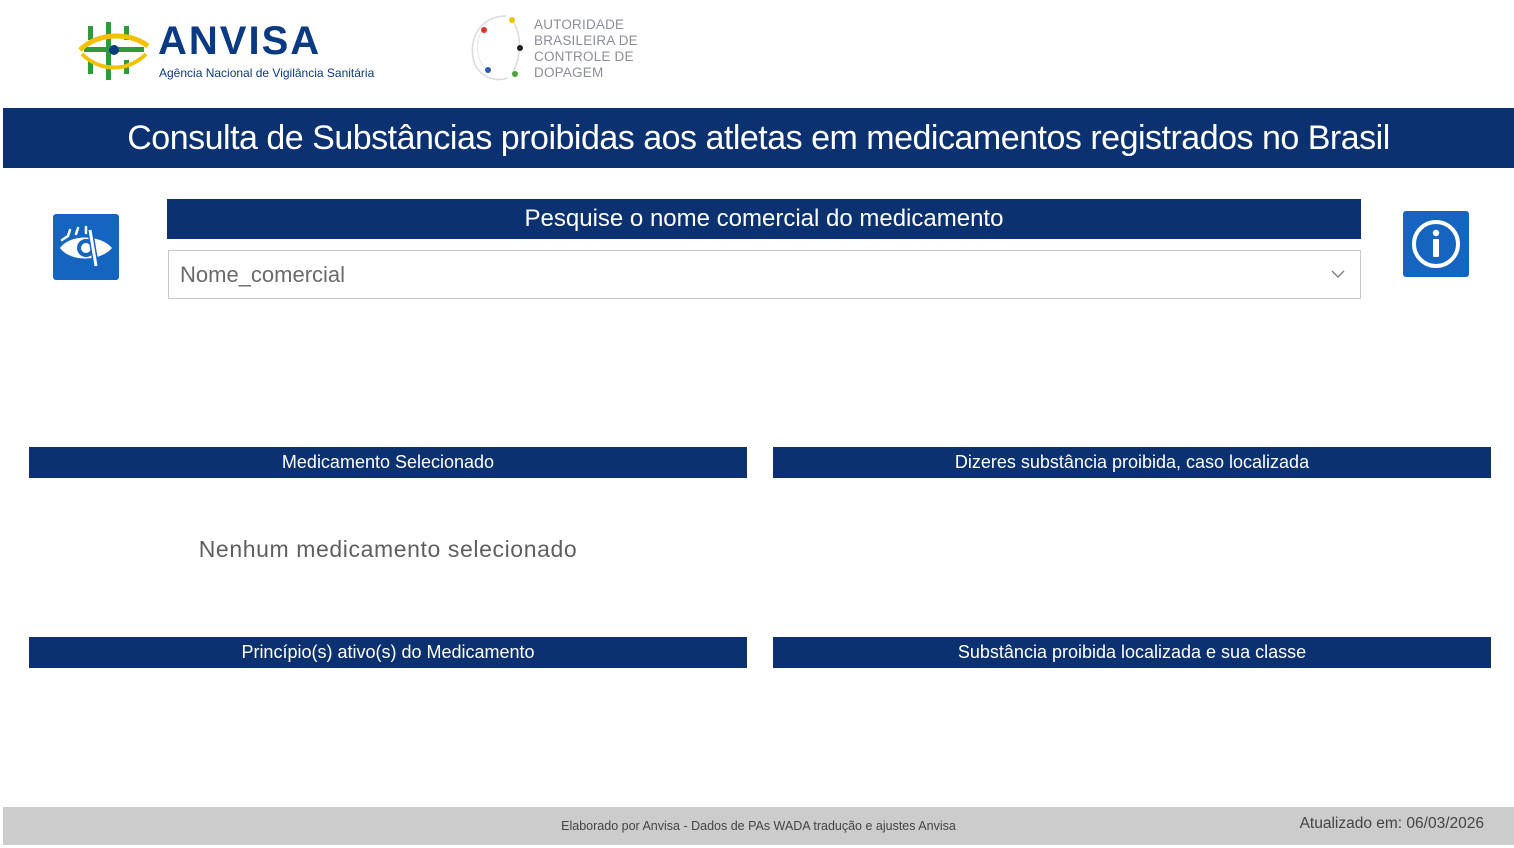 Image resolution: width=1514 pixels, height=848 pixels. I want to click on anvisa-tagline: Agência Nacional de Vigilância Sanitária, so click(267, 73).